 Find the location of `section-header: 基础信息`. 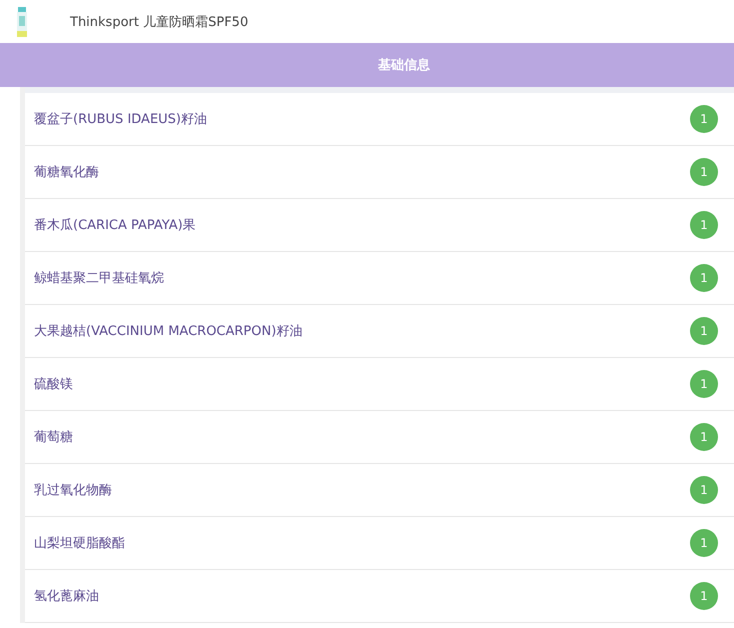

section-header: 基础信息 is located at coordinates (367, 65).